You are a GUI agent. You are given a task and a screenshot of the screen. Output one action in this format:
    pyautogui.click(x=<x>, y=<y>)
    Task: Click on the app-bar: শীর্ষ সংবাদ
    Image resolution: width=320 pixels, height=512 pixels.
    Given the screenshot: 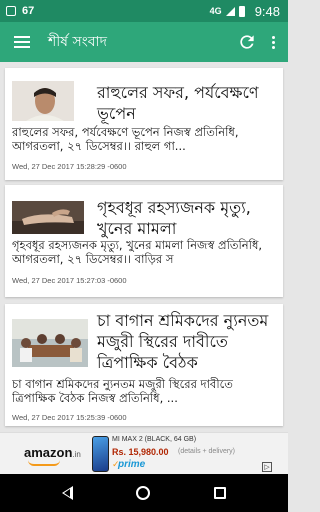 What is the action you would take?
    pyautogui.click(x=144, y=42)
    